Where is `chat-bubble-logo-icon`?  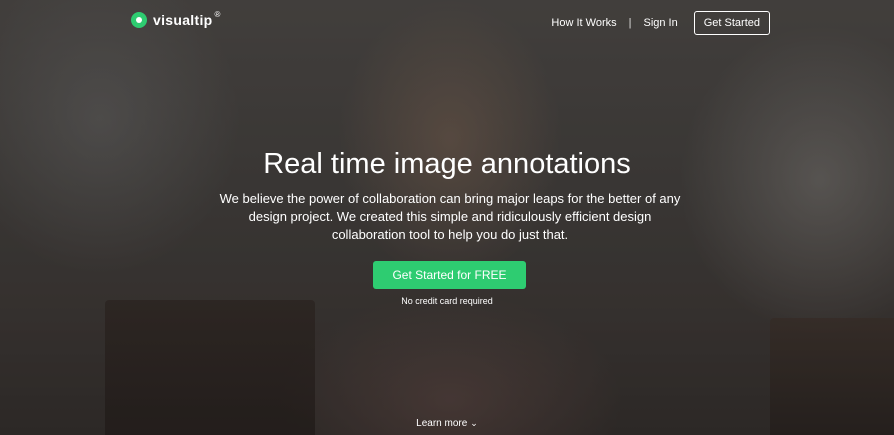 chat-bubble-logo-icon is located at coordinates (139, 20).